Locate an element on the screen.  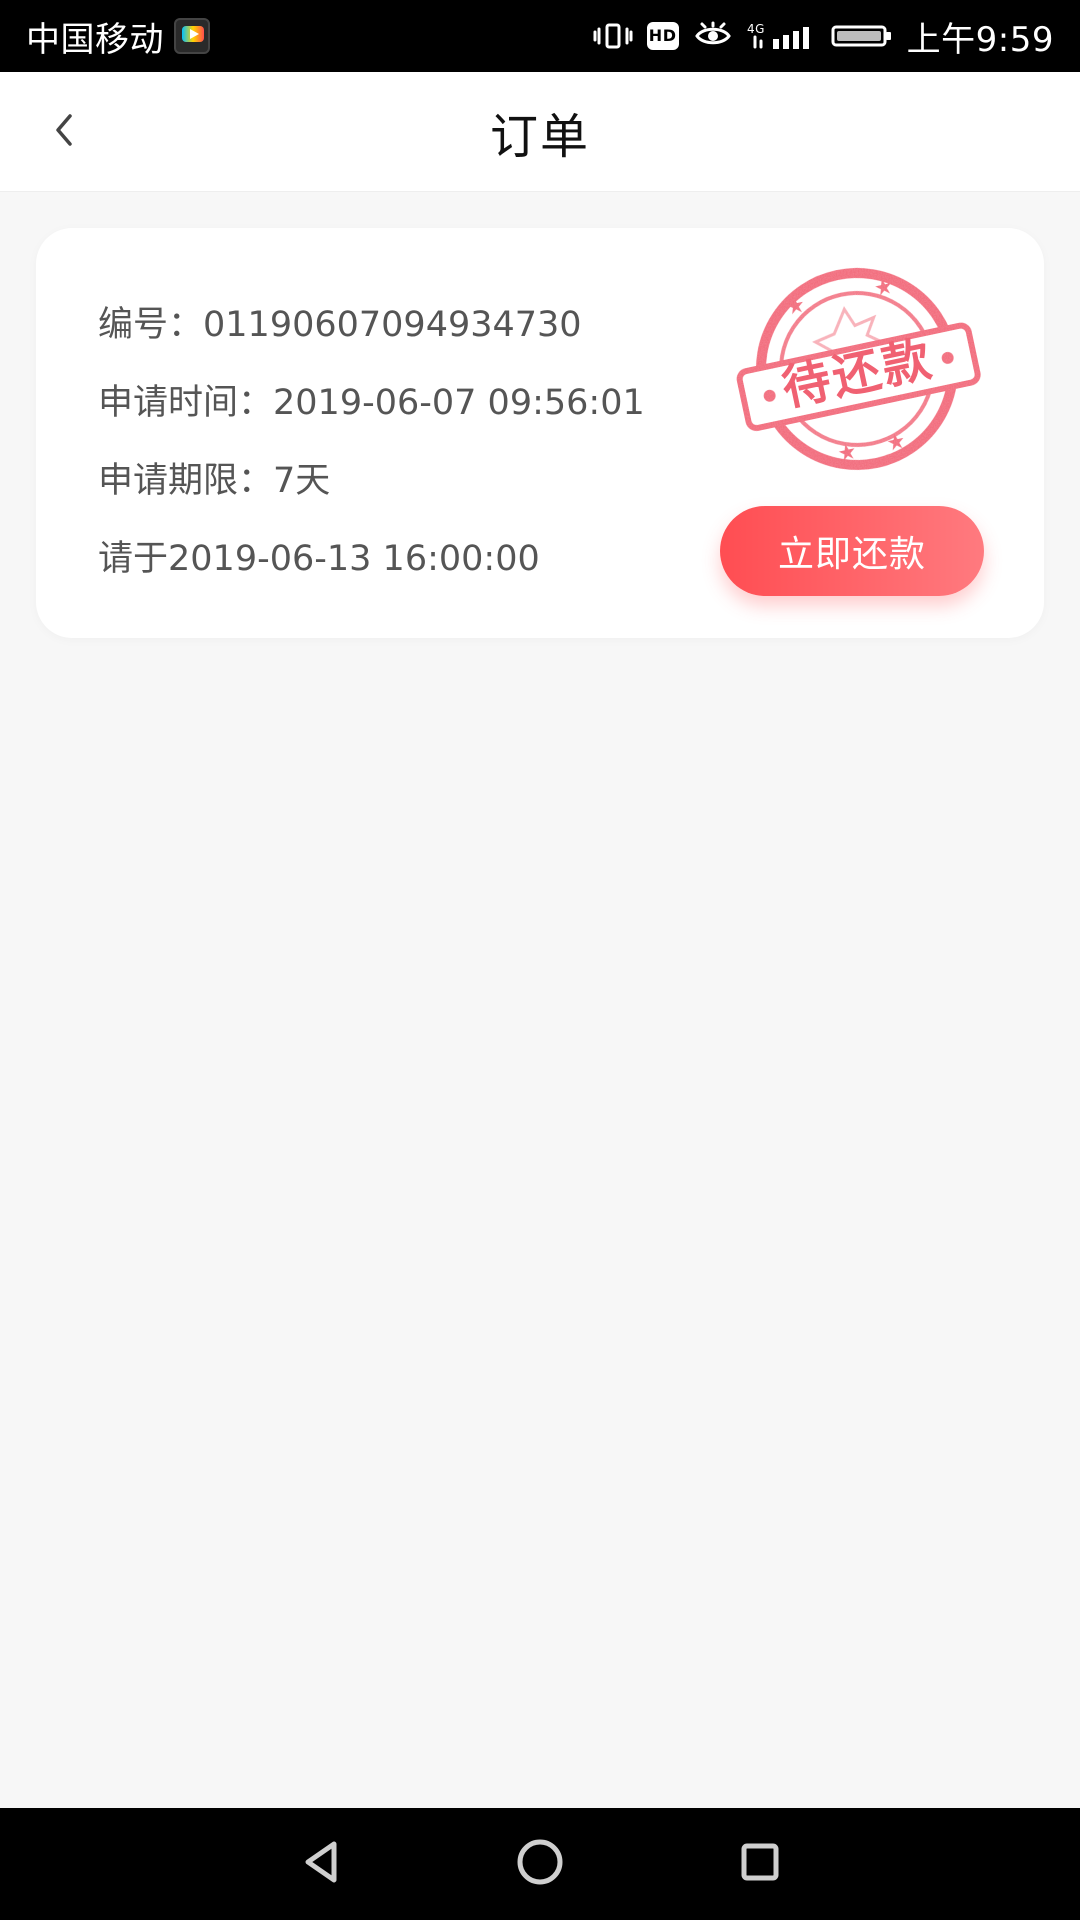
apply-time-row: 申请时间： 2019-06-07 09:56:01 is located at coordinates (371, 403).